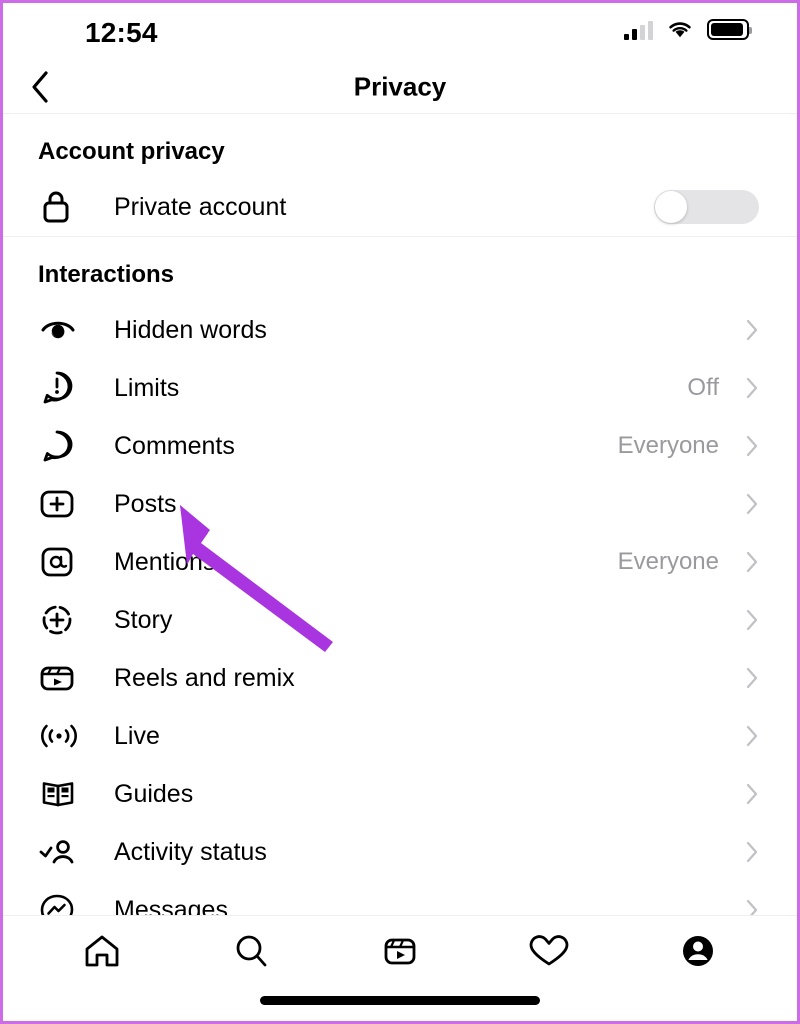 The image size is (800, 1024). Describe the element at coordinates (121, 32) in the screenshot. I see `status-time: 12:54` at that location.